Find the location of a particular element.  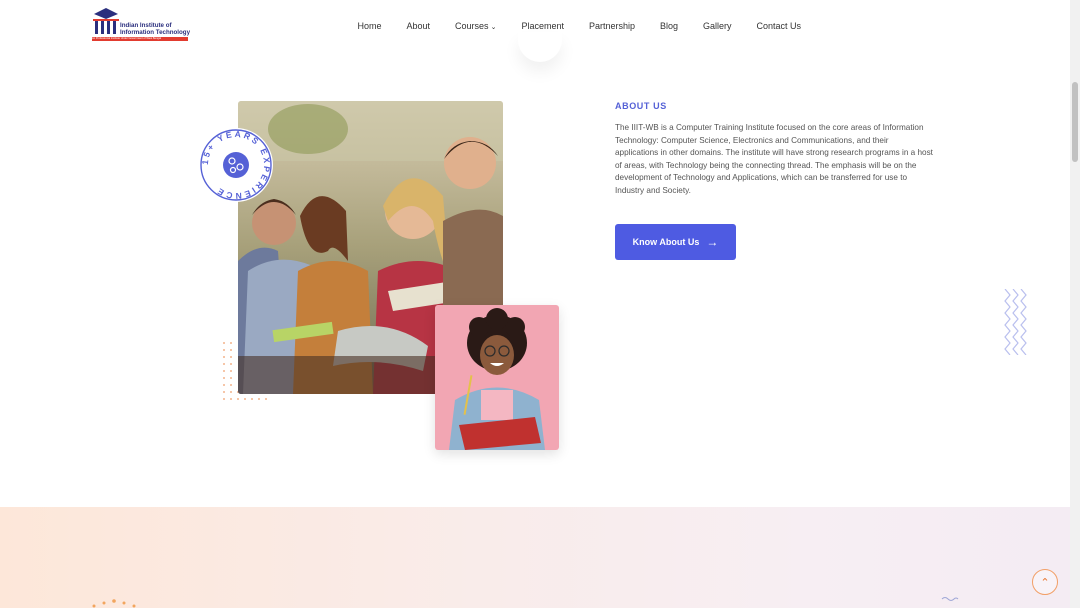

scrollbar-thumb is located at coordinates (1075, 122).